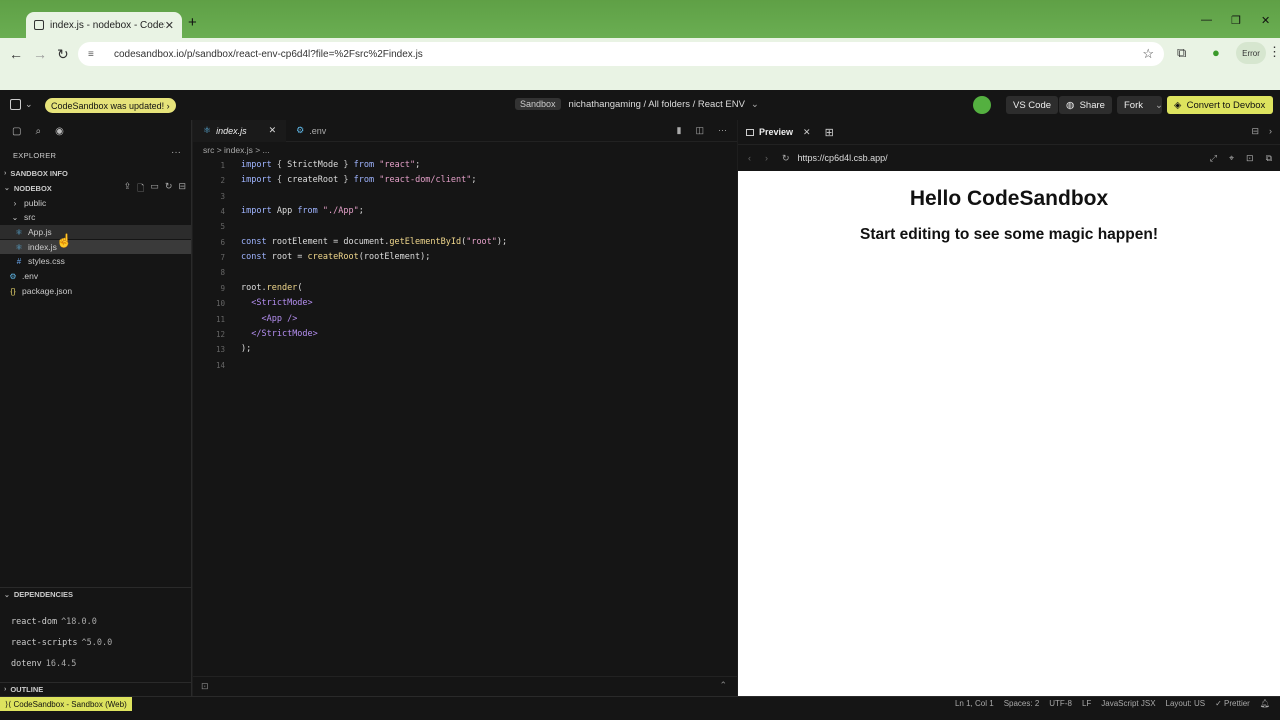  Describe the element at coordinates (16, 131) in the screenshot. I see `file-icon: ▢` at that location.